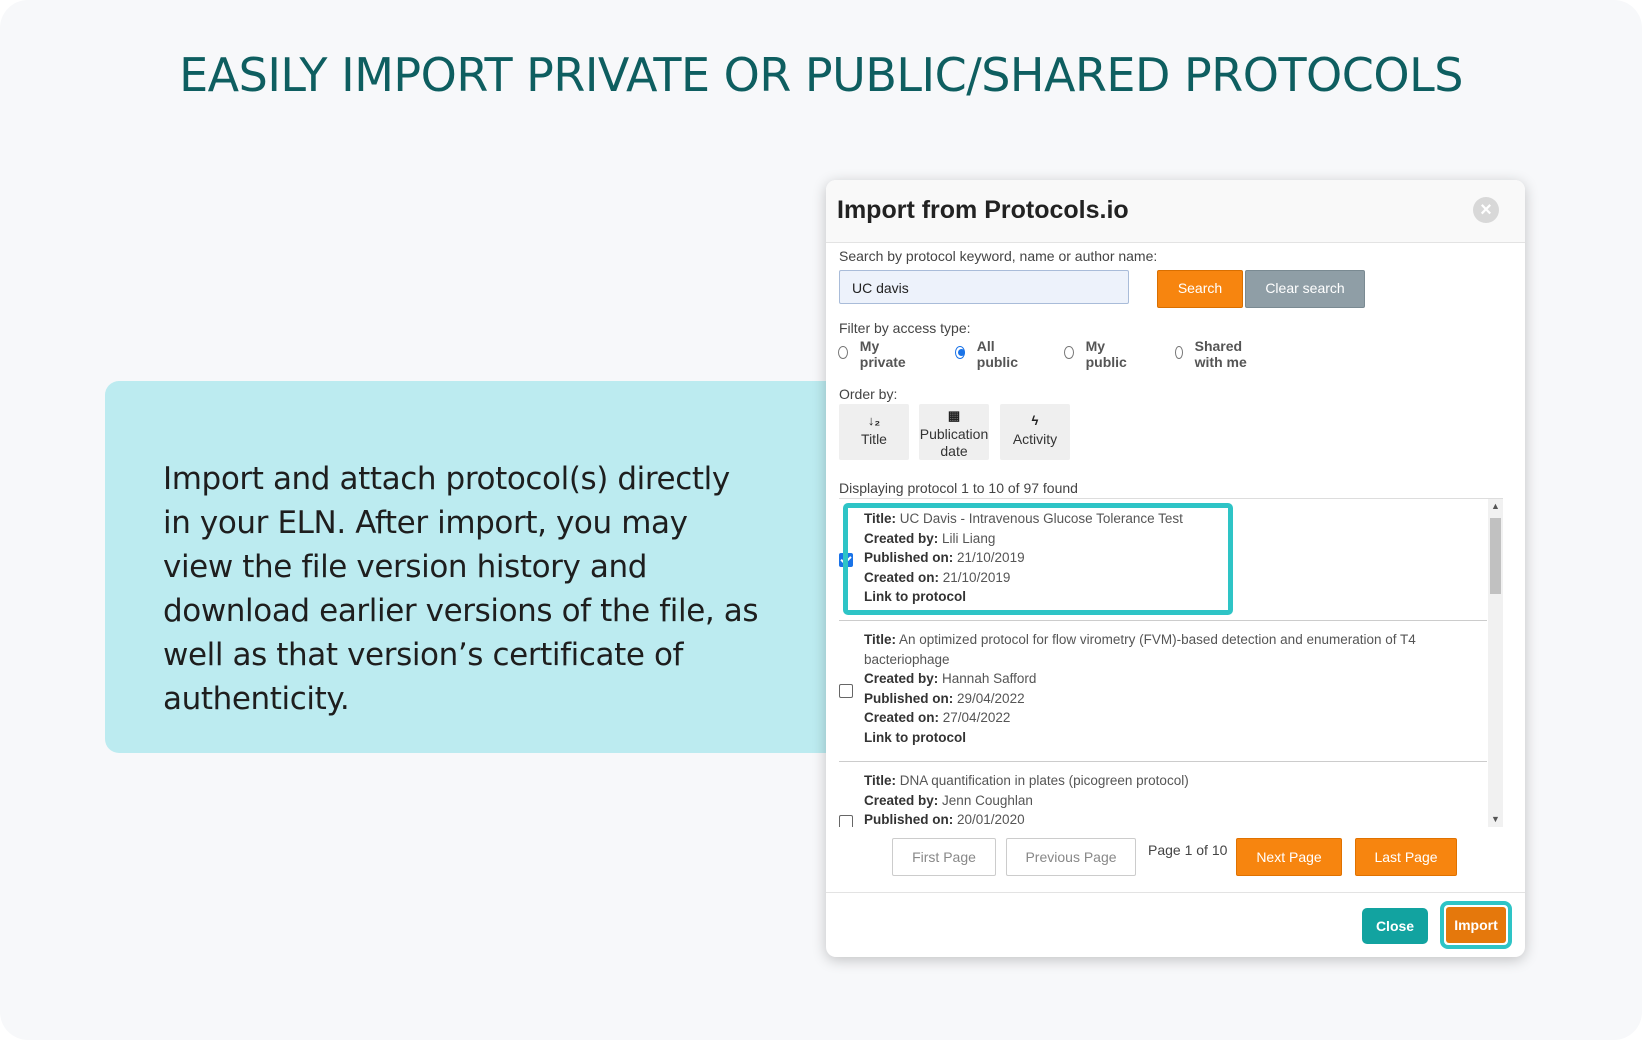 Image resolution: width=1642 pixels, height=1040 pixels. I want to click on scroll-up-icon: ▲, so click(1495, 506).